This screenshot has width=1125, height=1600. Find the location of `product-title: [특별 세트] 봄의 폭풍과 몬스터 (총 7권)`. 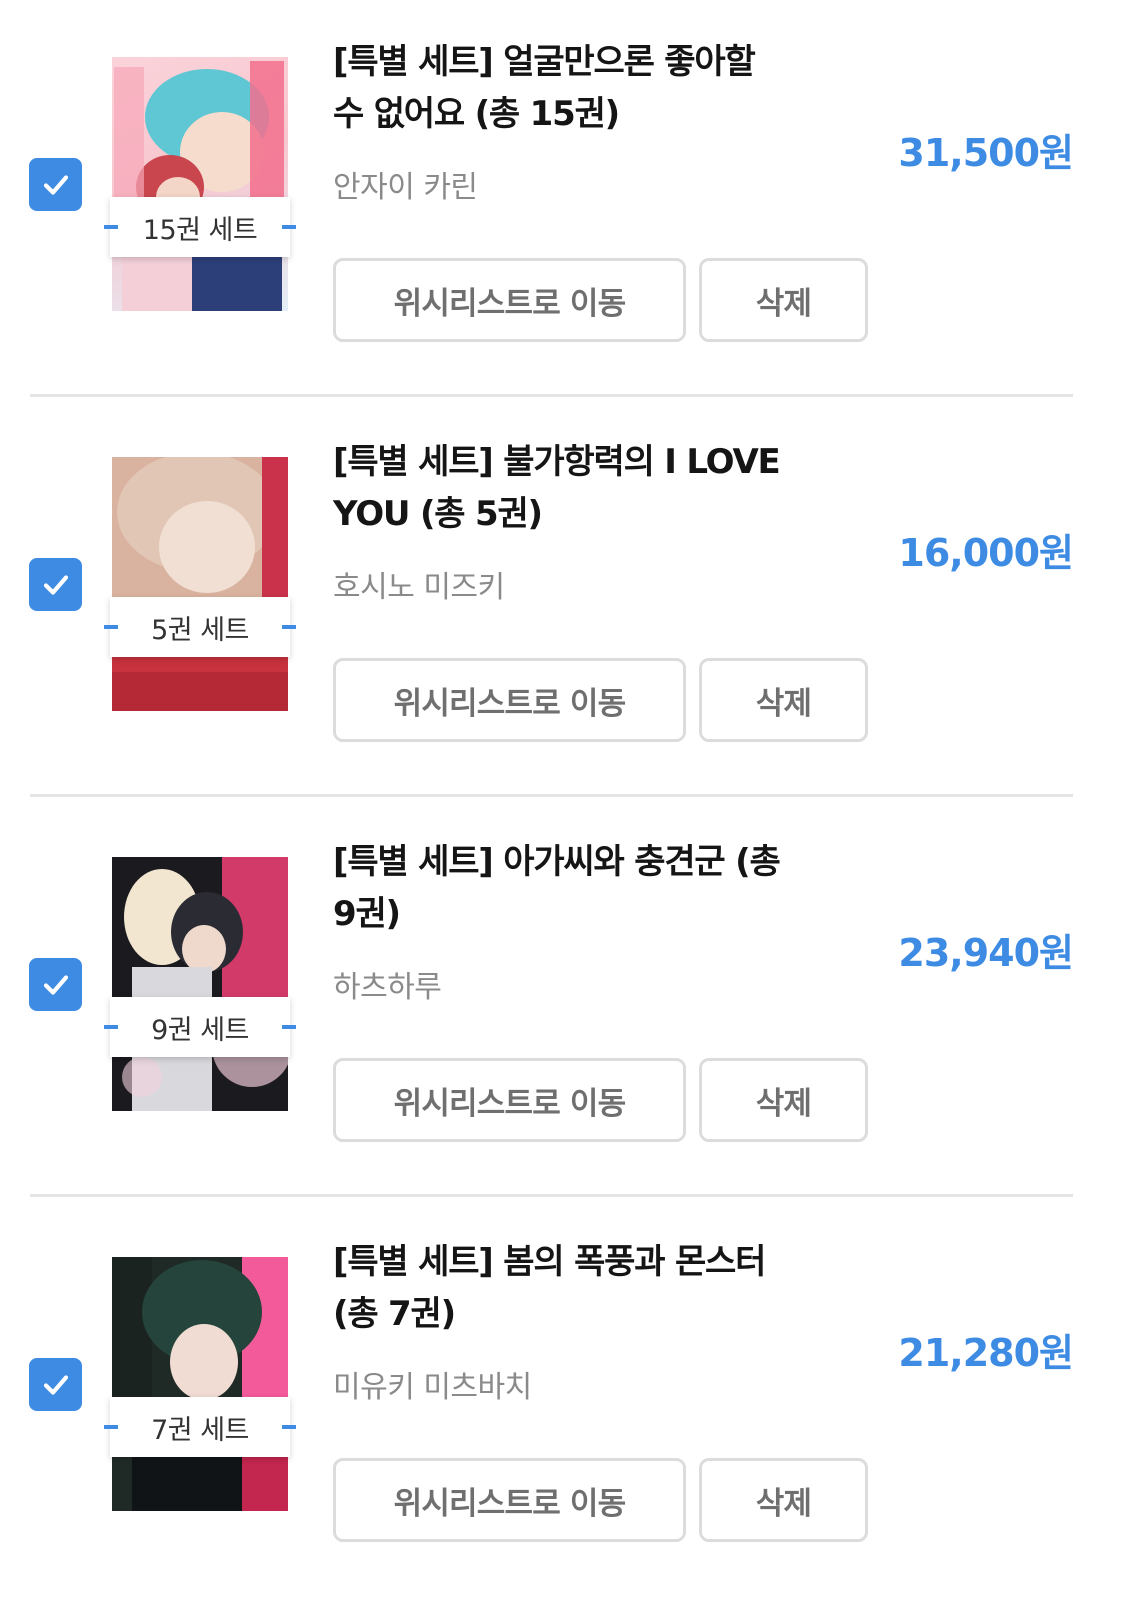

product-title: [특별 세트] 봄의 폭풍과 몬스터 (총 7권) is located at coordinates (563, 1288).